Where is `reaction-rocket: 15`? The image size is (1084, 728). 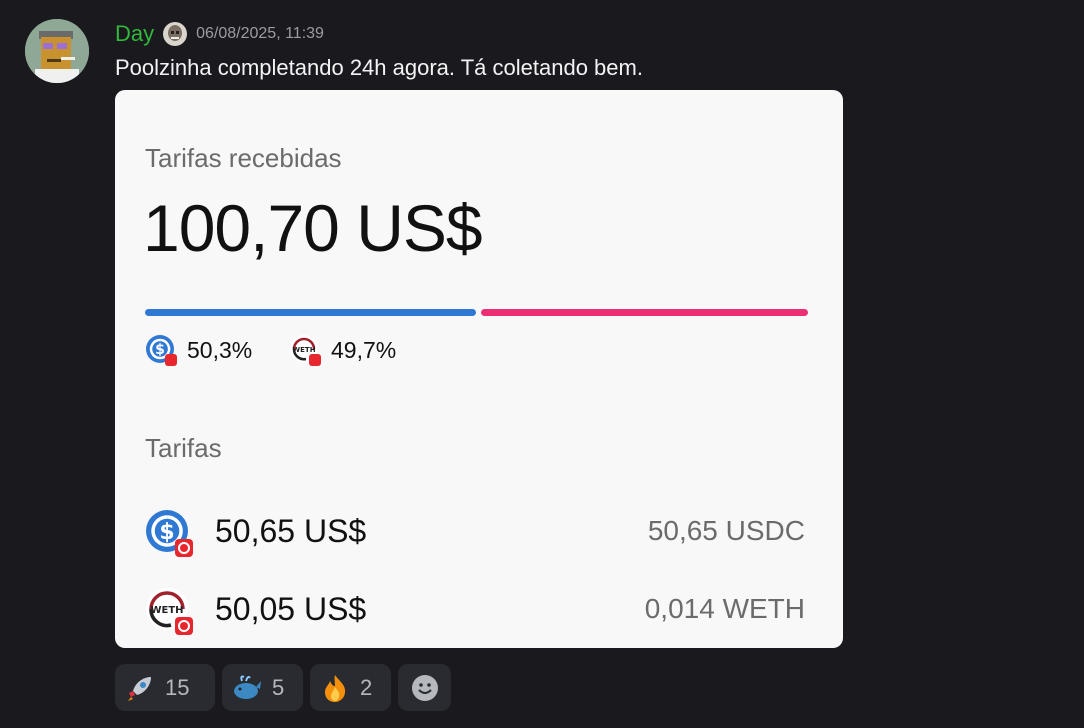
reaction-rocket: 15 is located at coordinates (165, 687).